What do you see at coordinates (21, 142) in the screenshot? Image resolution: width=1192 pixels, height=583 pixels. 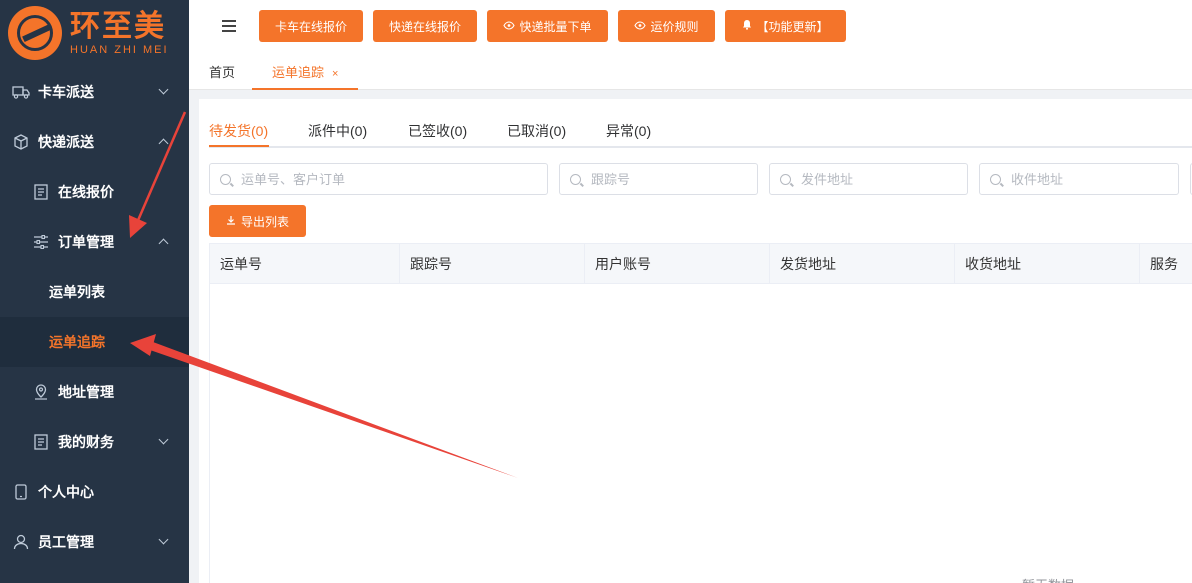 I see `package-icon` at bounding box center [21, 142].